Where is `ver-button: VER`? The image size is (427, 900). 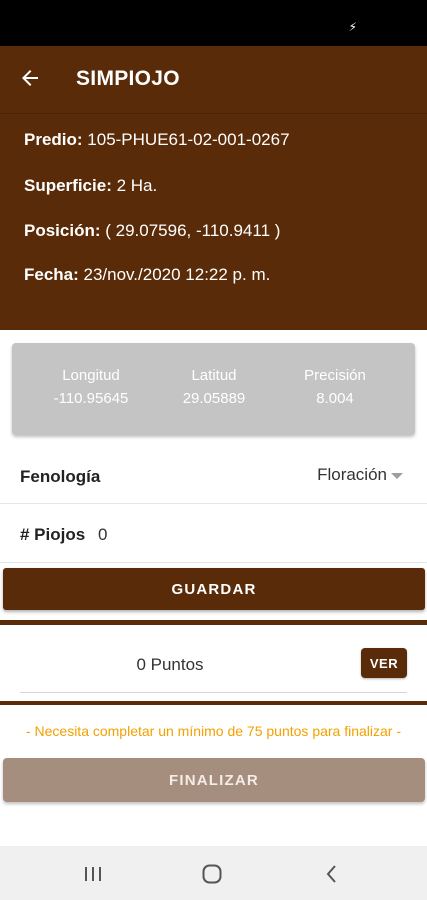
ver-button: VER is located at coordinates (384, 663).